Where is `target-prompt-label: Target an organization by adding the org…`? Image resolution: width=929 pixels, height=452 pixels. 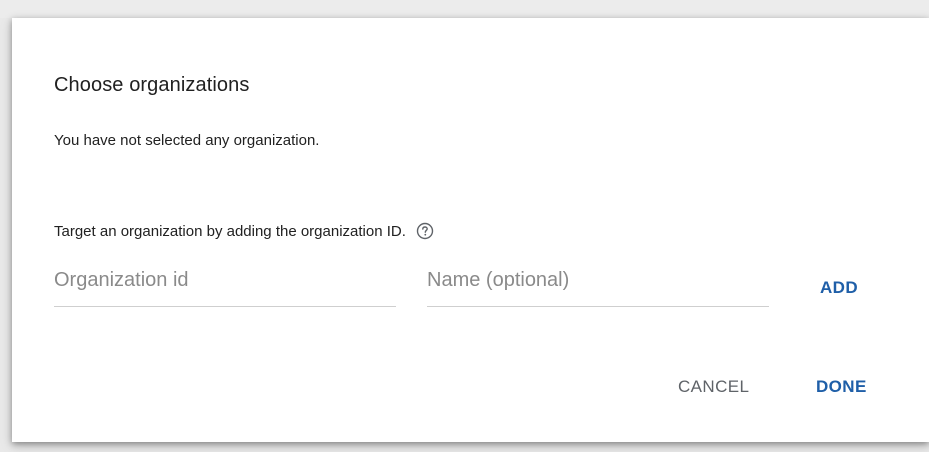
target-prompt-label: Target an organization by adding the org… is located at coordinates (230, 231).